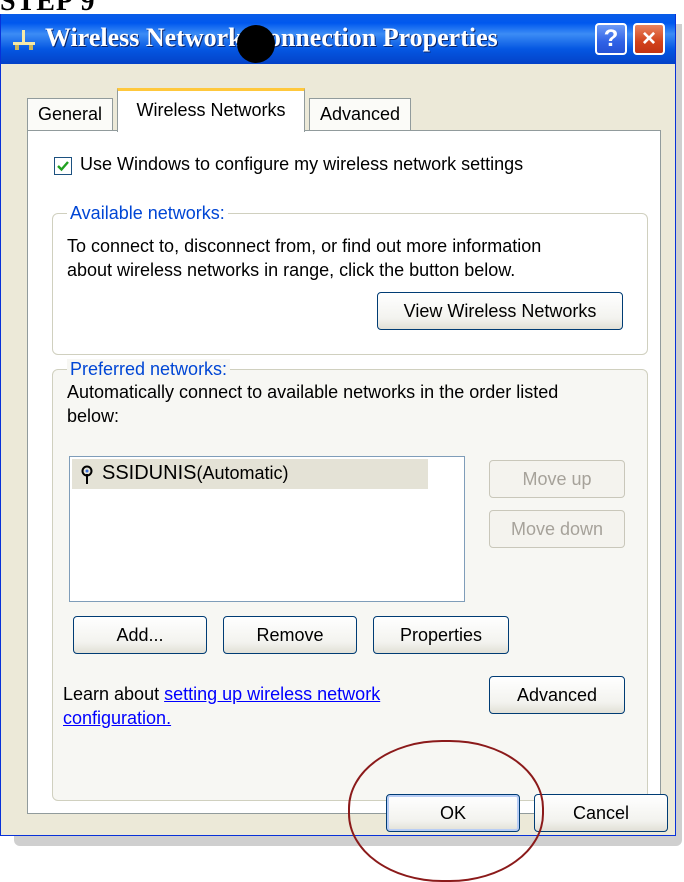  I want to click on use-windows-checkbox, so click(63, 166).